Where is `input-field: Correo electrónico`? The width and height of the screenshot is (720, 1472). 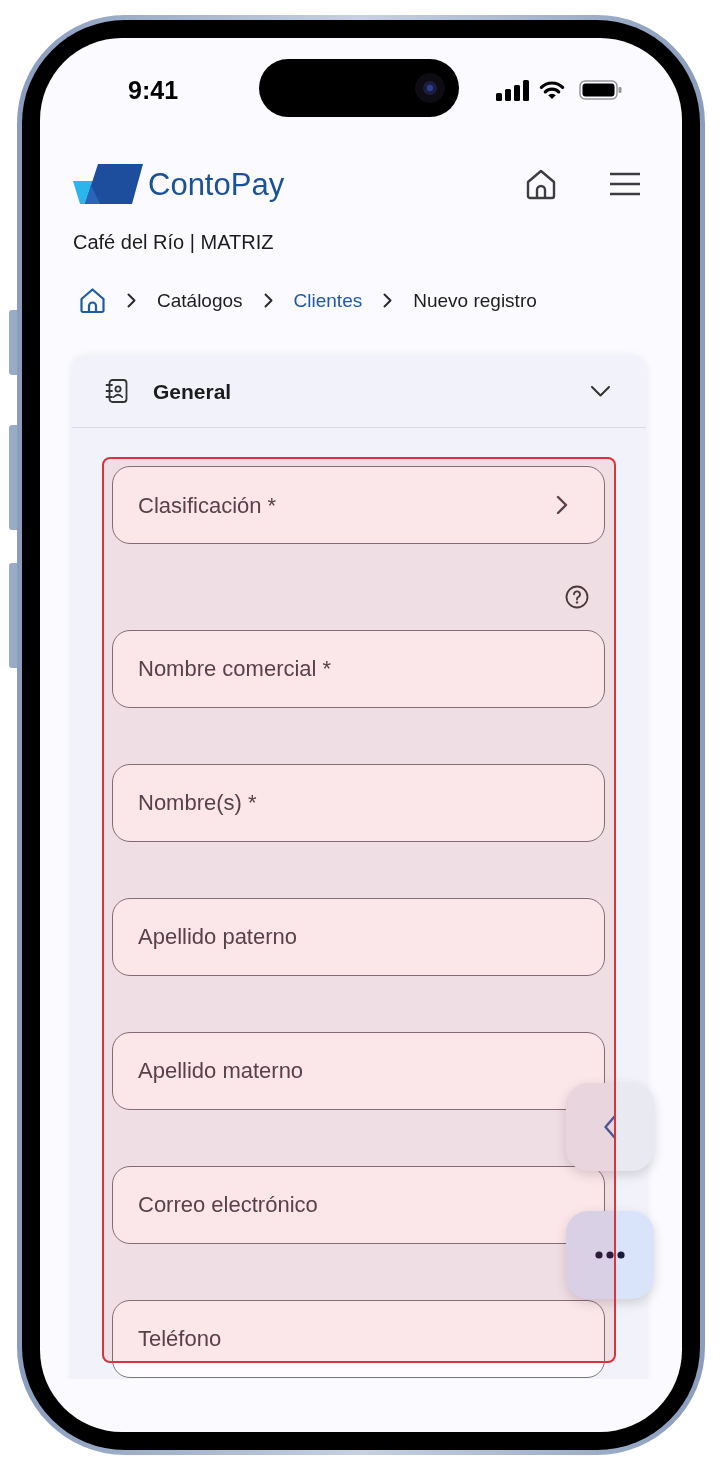
input-field: Correo electrónico is located at coordinates (358, 1205).